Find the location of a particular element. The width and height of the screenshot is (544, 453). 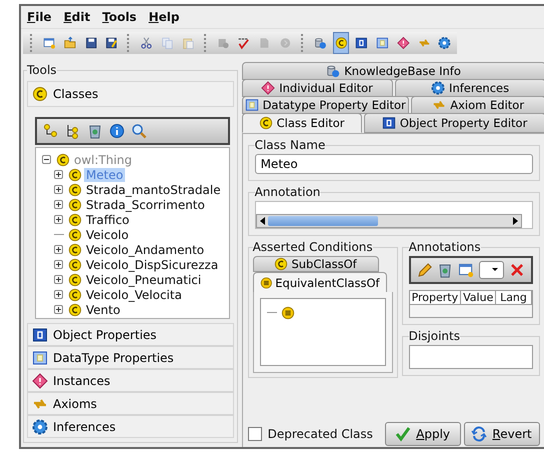

menu-item: Edit is located at coordinates (77, 17).